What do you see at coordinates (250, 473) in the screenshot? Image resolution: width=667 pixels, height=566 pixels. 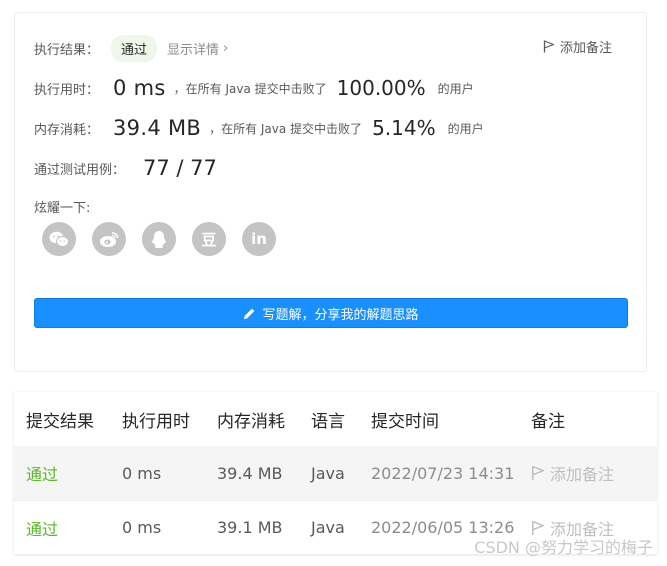 I see `row-memory: 39.4 MB` at bounding box center [250, 473].